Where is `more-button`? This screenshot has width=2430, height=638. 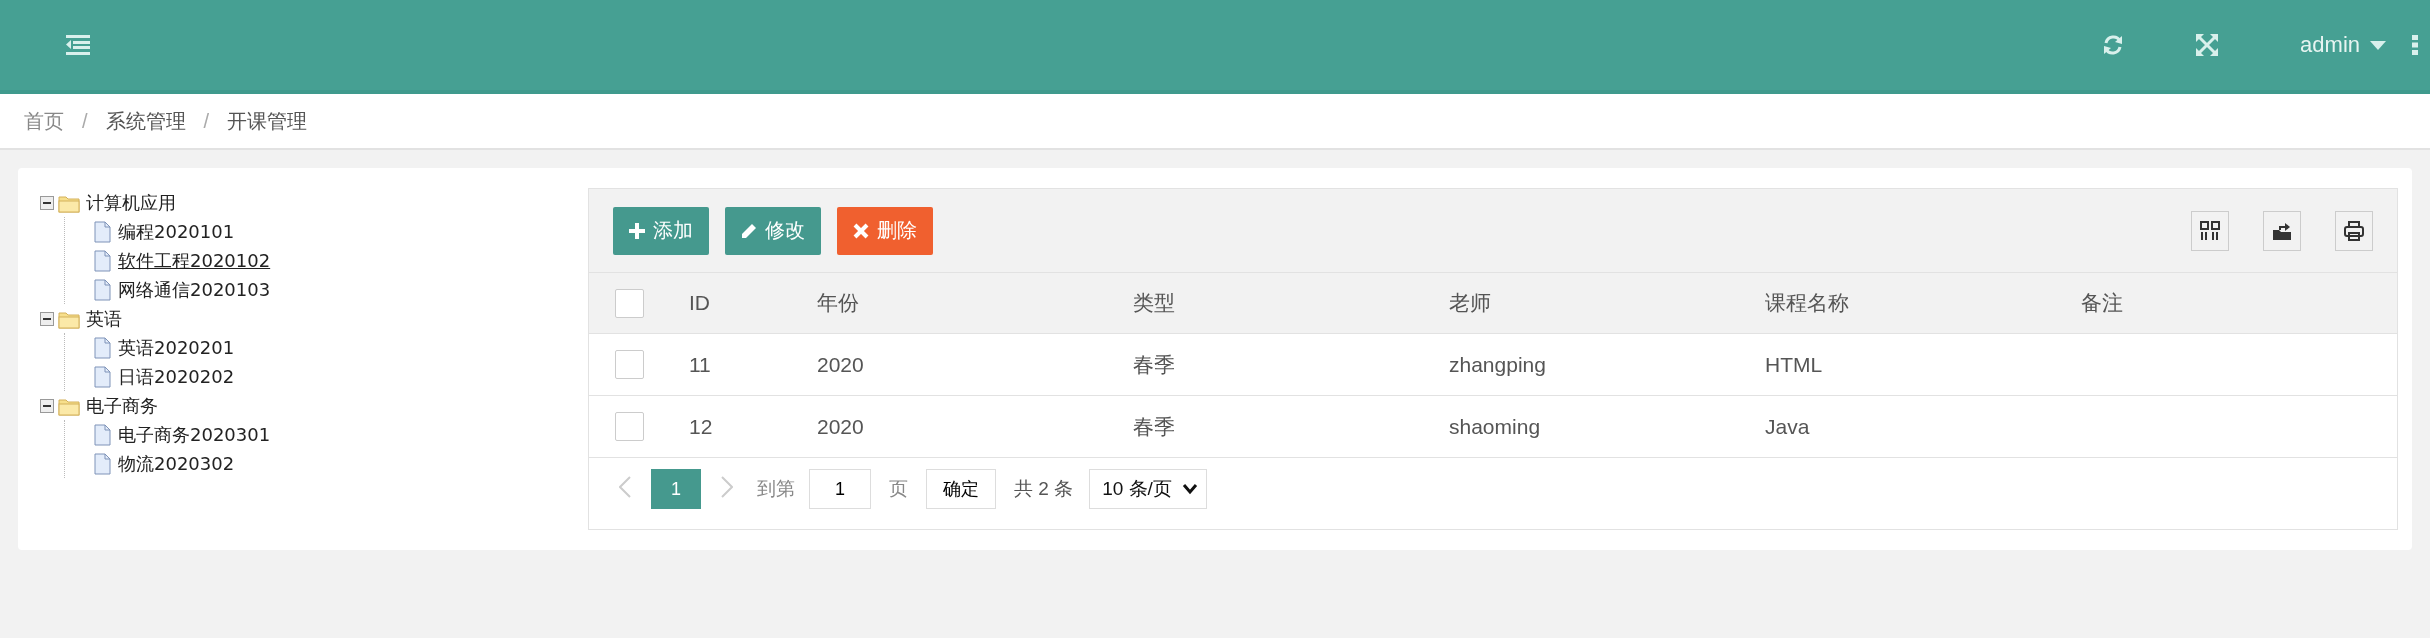 more-button is located at coordinates (2415, 45).